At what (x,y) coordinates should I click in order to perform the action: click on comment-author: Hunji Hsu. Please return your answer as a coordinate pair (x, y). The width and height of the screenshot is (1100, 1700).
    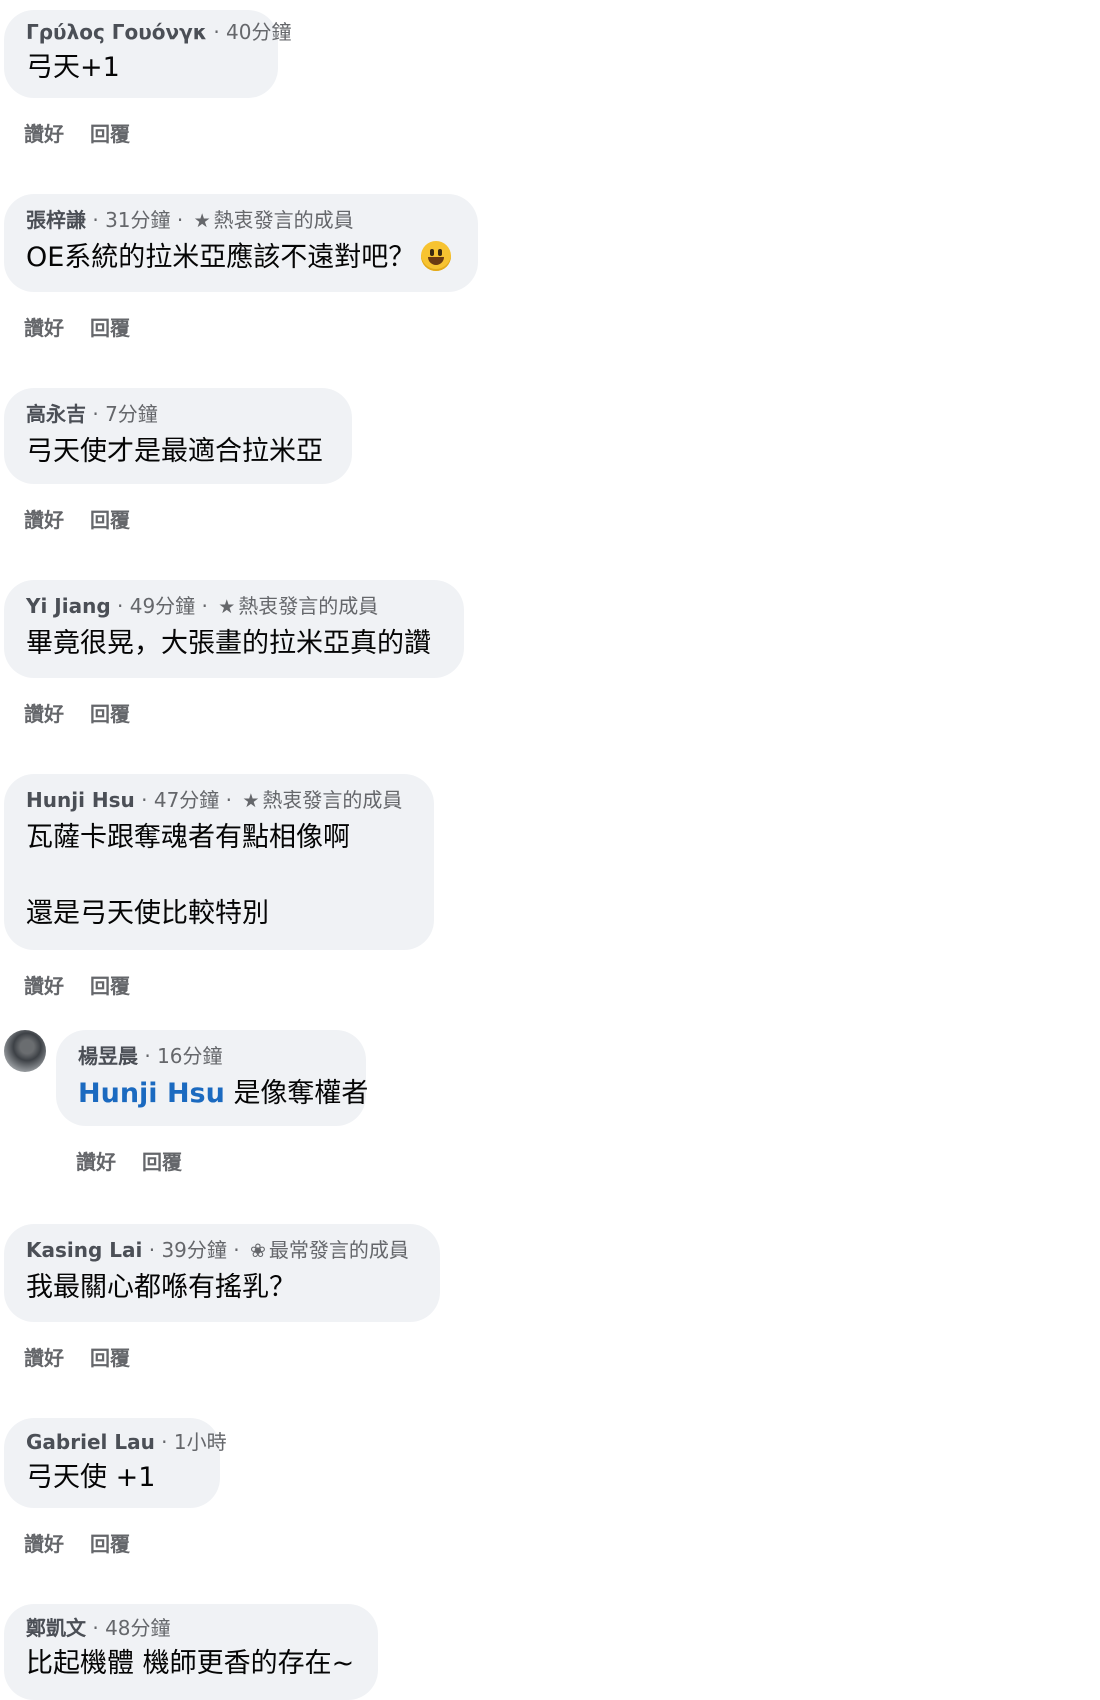
    Looking at the image, I should click on (80, 800).